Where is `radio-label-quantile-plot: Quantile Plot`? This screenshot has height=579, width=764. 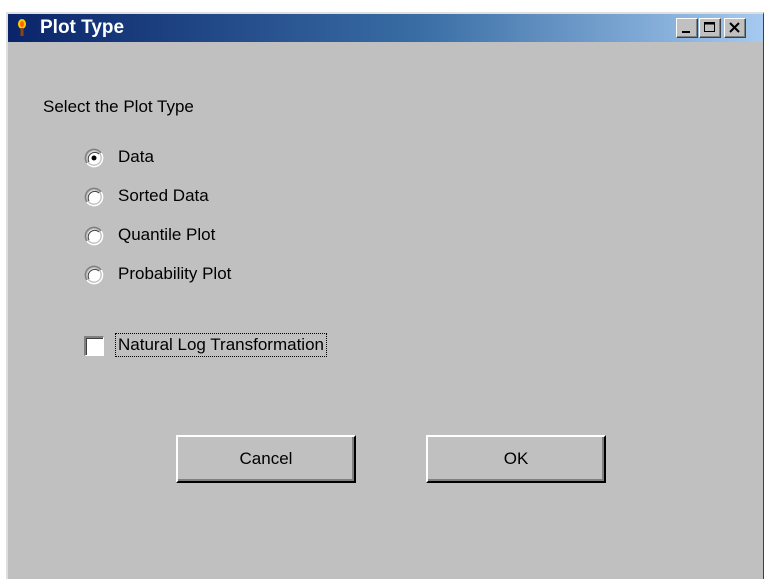
radio-label-quantile-plot: Quantile Plot is located at coordinates (167, 234).